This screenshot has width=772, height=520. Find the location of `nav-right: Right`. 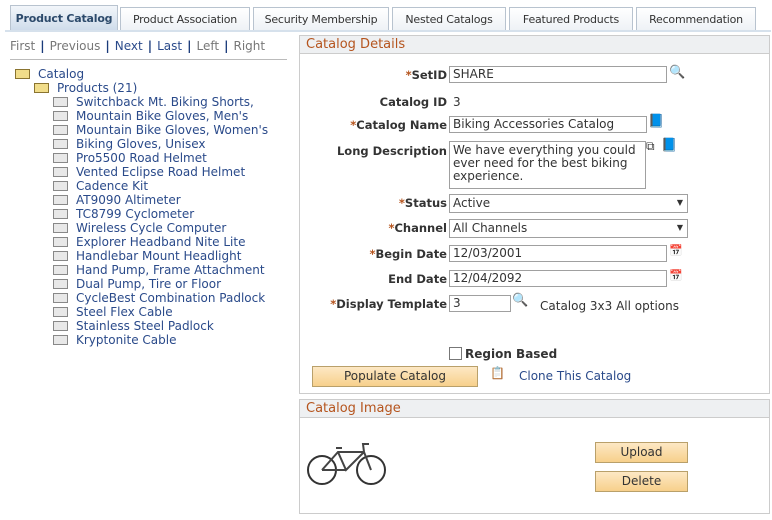

nav-right: Right is located at coordinates (249, 46).